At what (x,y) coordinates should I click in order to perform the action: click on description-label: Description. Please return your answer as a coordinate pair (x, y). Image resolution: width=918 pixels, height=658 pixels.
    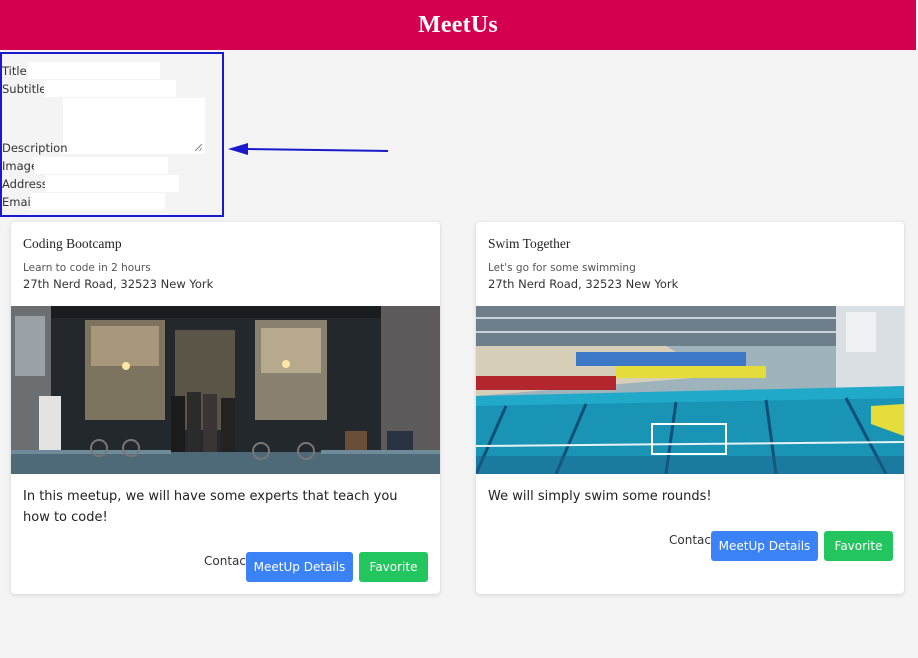
    Looking at the image, I should click on (35, 148).